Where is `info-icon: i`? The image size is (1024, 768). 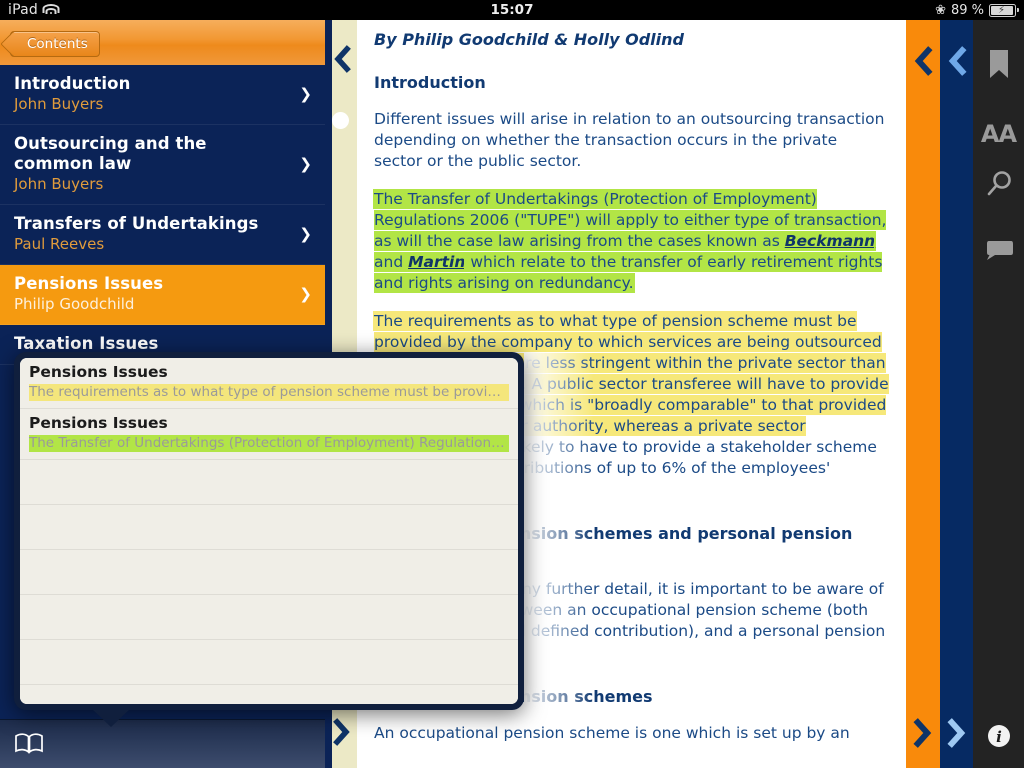
info-icon: i is located at coordinates (998, 736).